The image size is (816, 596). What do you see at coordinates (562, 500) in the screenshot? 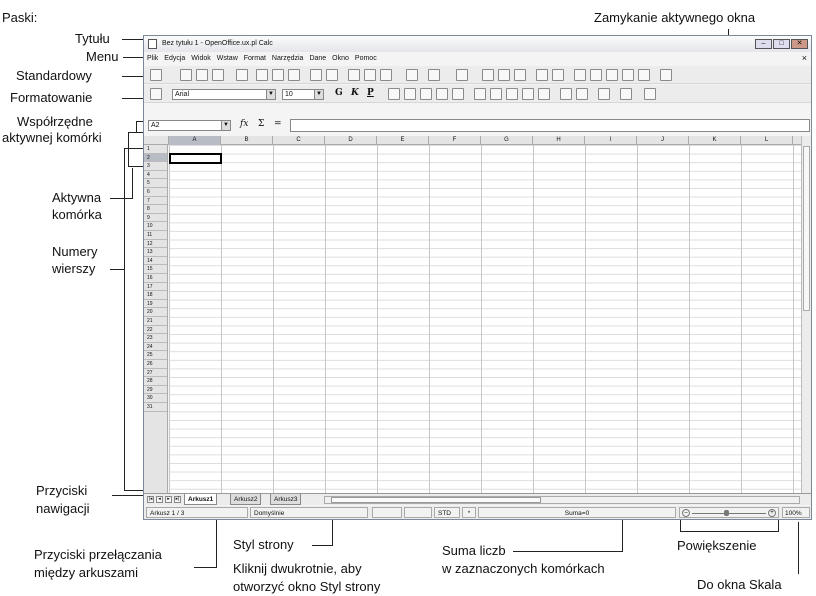
I see `horizontal-scrollbar` at bounding box center [562, 500].